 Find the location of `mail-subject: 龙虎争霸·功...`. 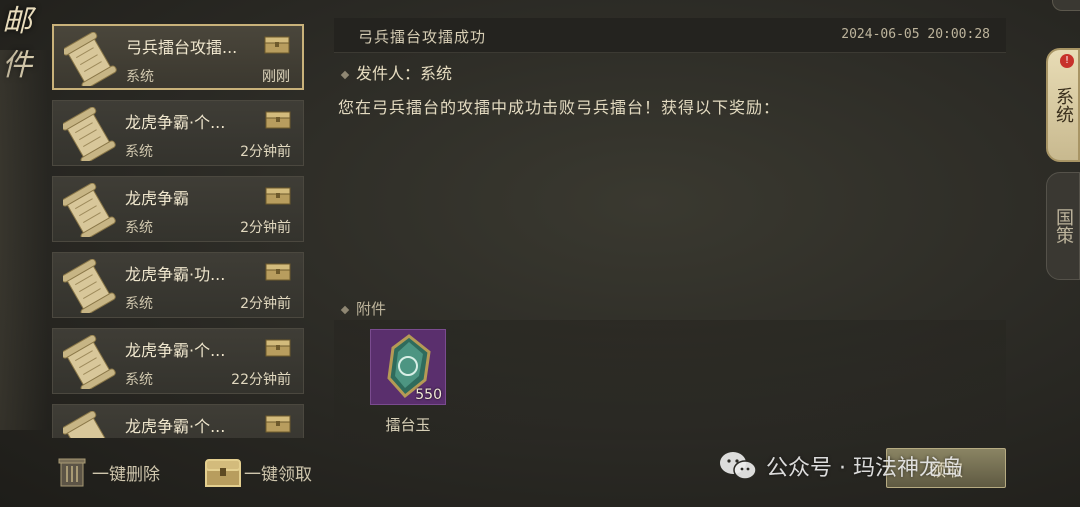

mail-subject: 龙虎争霸·功... is located at coordinates (175, 274).